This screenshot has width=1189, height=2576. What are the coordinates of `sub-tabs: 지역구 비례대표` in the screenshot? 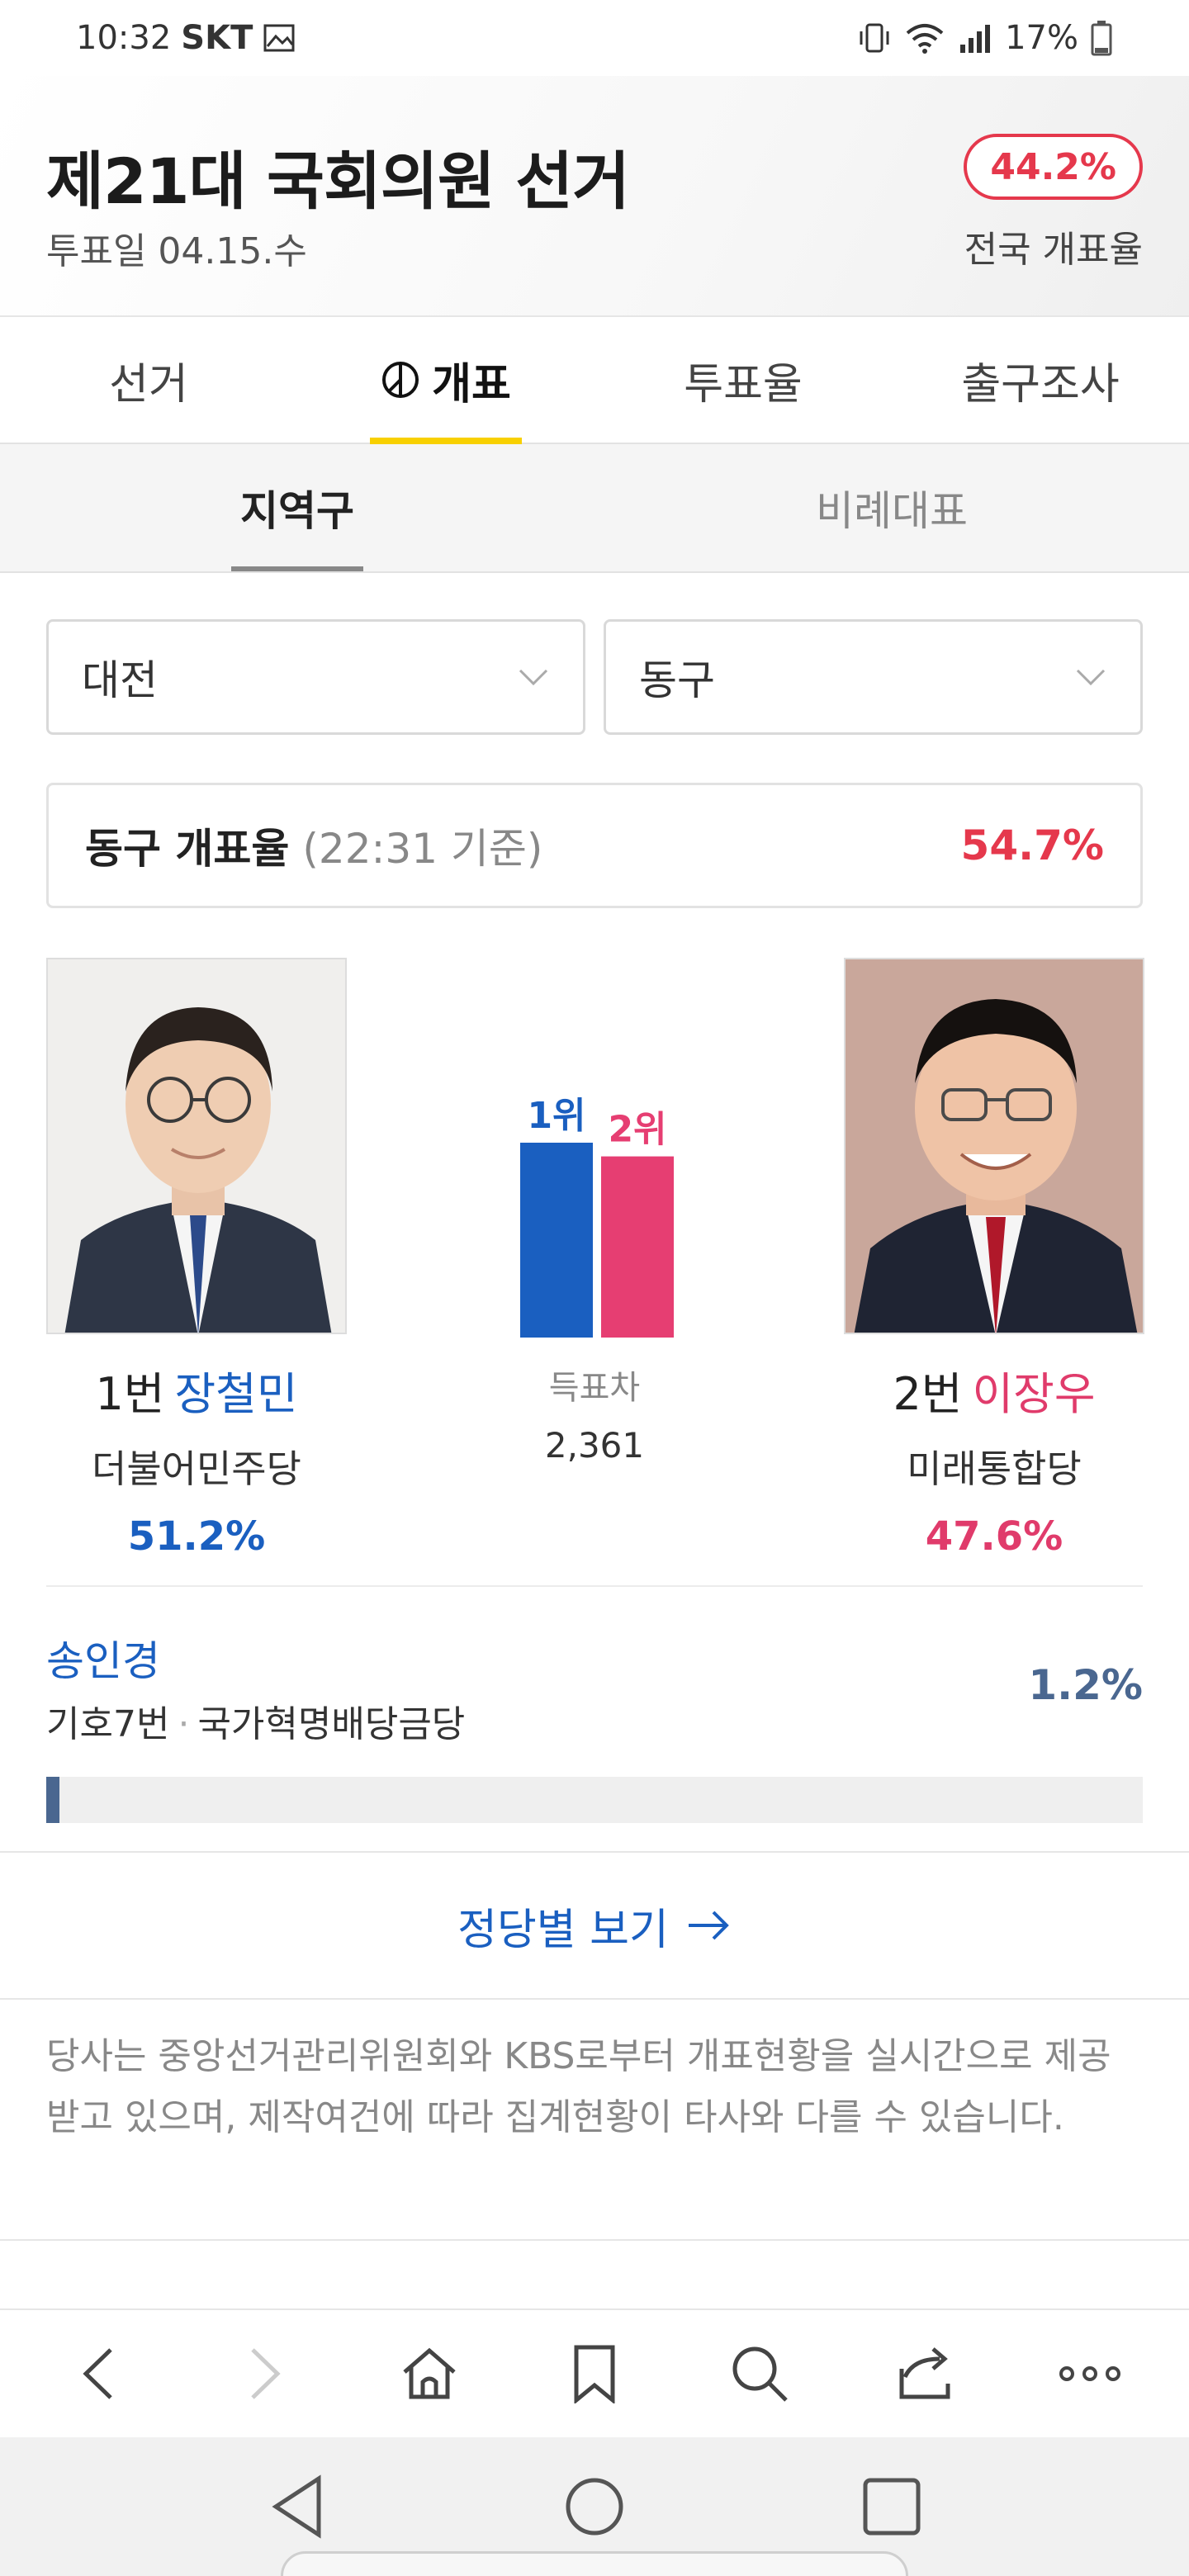 It's located at (594, 508).